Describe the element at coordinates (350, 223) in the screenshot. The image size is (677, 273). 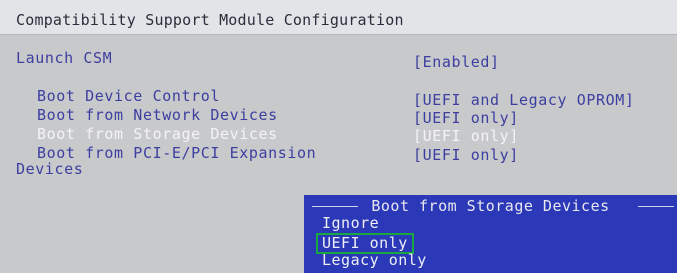
I see `popup-option-ignore: Ignore` at that location.